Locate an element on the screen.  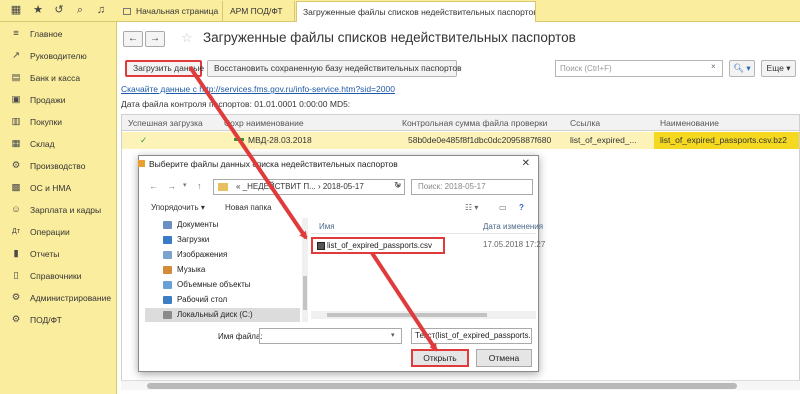
filename-input is located at coordinates (330, 336).